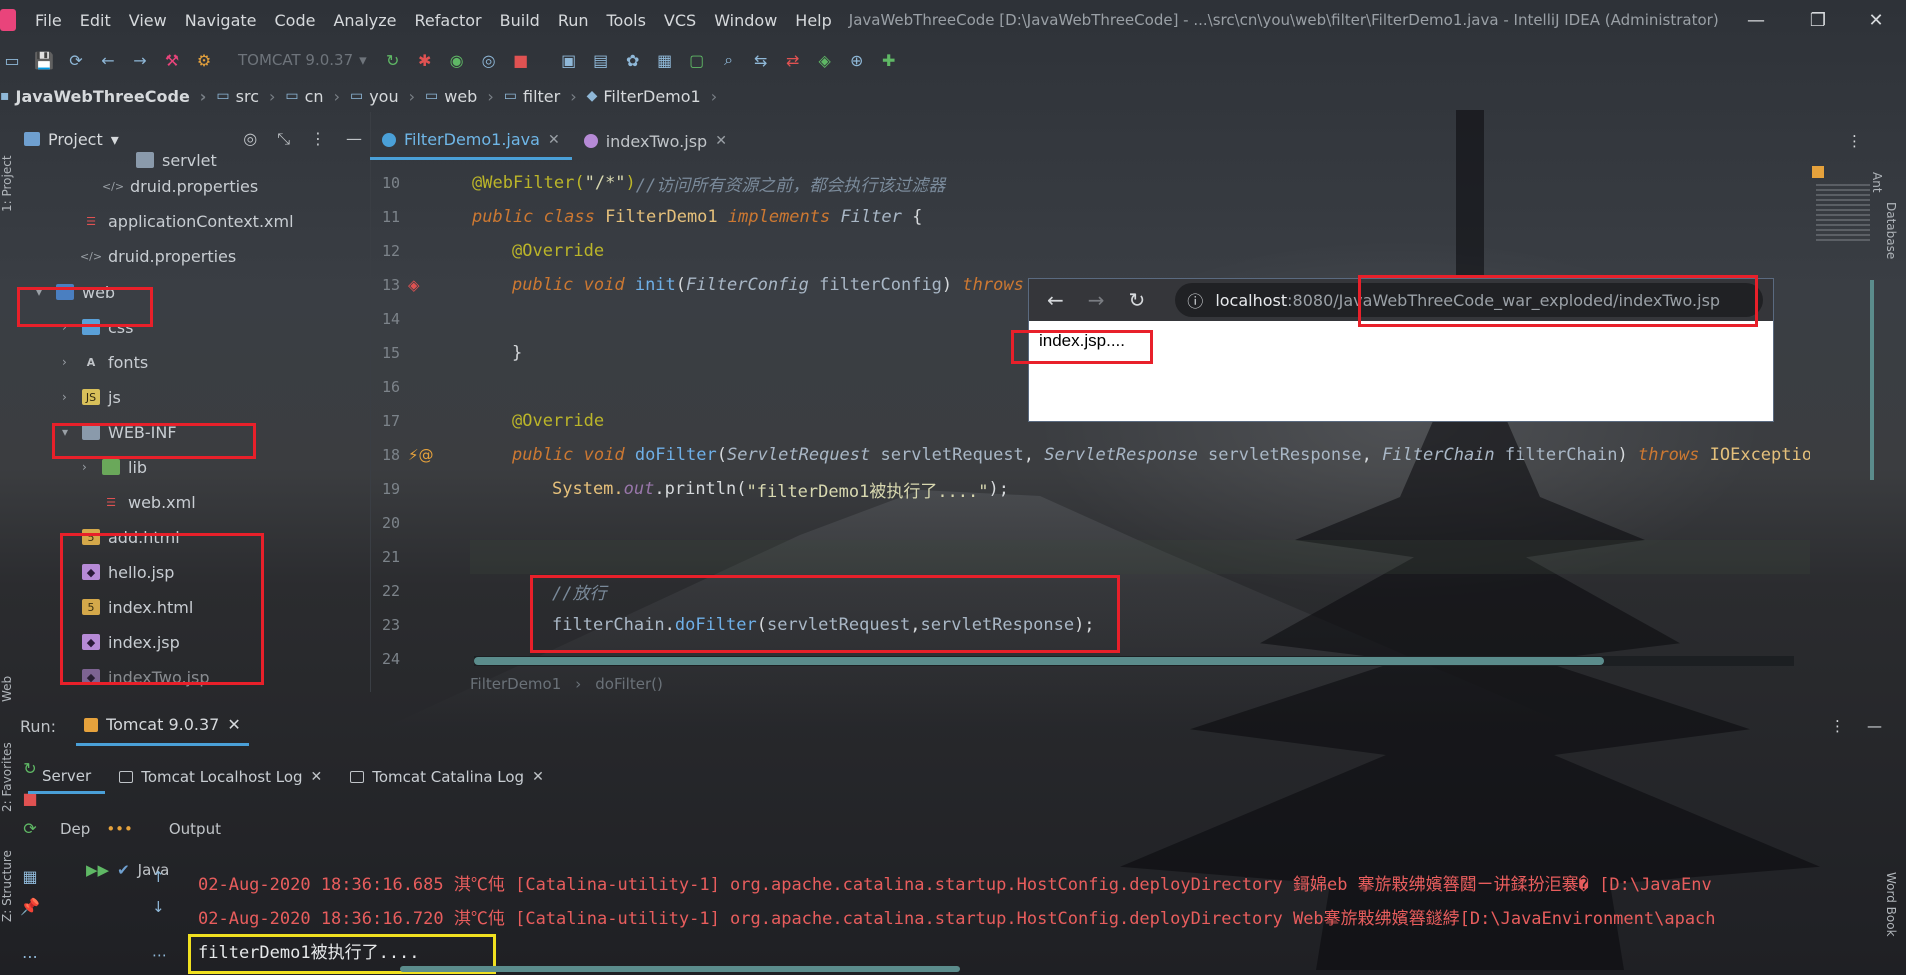 This screenshot has height=975, width=1906. Describe the element at coordinates (1891, 904) in the screenshot. I see `word-book-tool-window-label: Word Book` at that location.